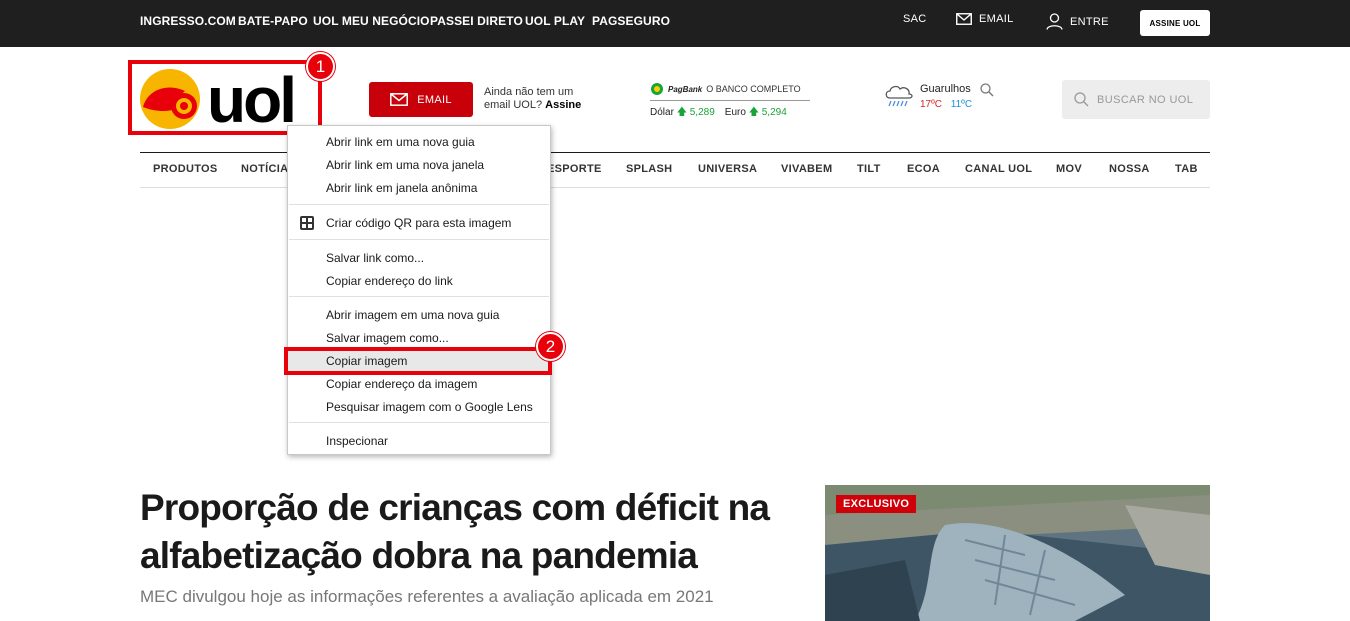 This screenshot has height=621, width=1350. I want to click on ctx-open-link-incognito: Abrir link em janela anônima, so click(419, 188).